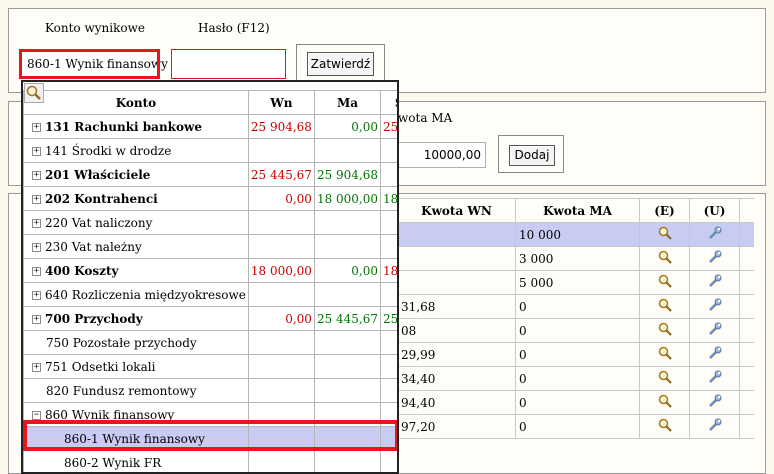  I want to click on account-label: 202 Kontrahenci, so click(101, 198).